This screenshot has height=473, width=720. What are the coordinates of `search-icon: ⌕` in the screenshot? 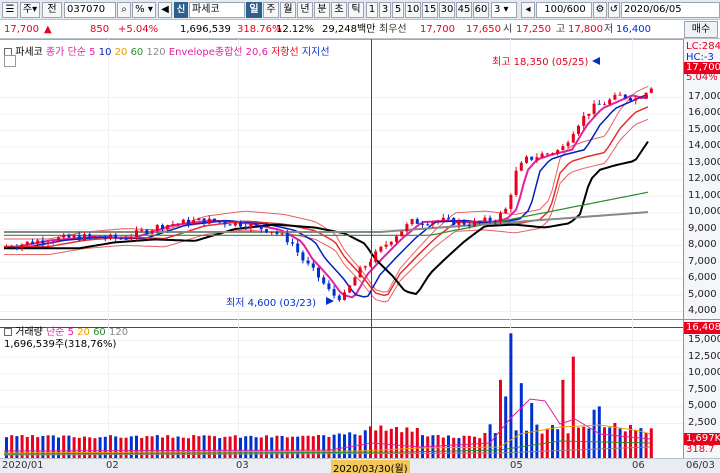 It's located at (124, 10).